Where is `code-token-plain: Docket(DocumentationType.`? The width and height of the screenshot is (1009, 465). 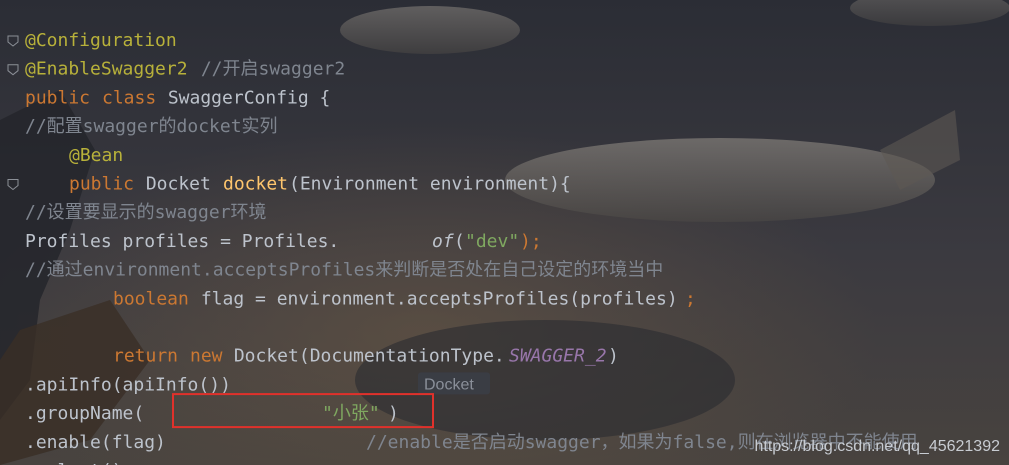
code-token-plain: Docket(DocumentationType. is located at coordinates (364, 356).